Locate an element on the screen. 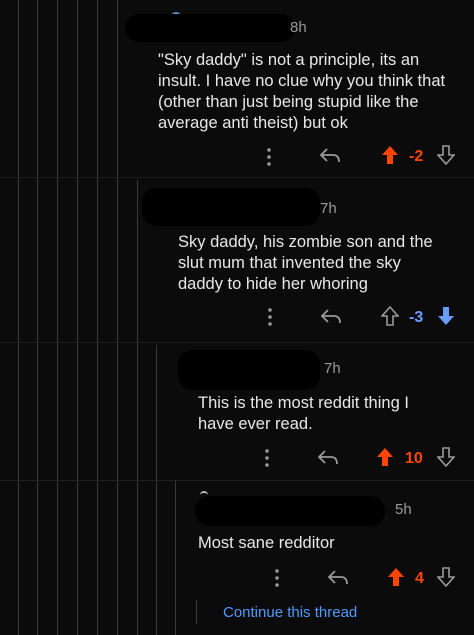 This screenshot has width=474, height=635. reply-icon is located at coordinates (338, 578).